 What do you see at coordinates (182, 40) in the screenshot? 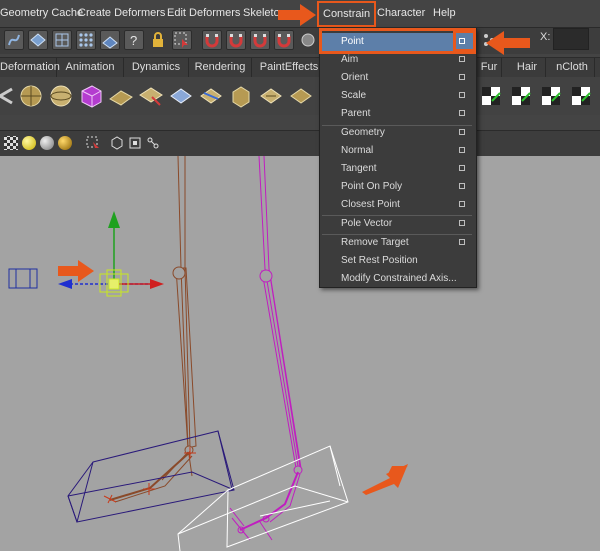
I see `select-highlight-icon` at bounding box center [182, 40].